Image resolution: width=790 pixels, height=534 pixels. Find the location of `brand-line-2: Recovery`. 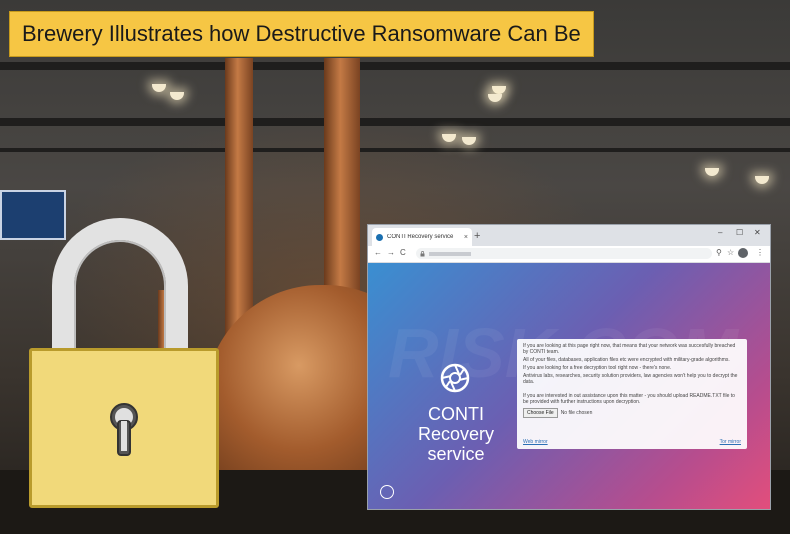

brand-line-2: Recovery is located at coordinates (456, 434).